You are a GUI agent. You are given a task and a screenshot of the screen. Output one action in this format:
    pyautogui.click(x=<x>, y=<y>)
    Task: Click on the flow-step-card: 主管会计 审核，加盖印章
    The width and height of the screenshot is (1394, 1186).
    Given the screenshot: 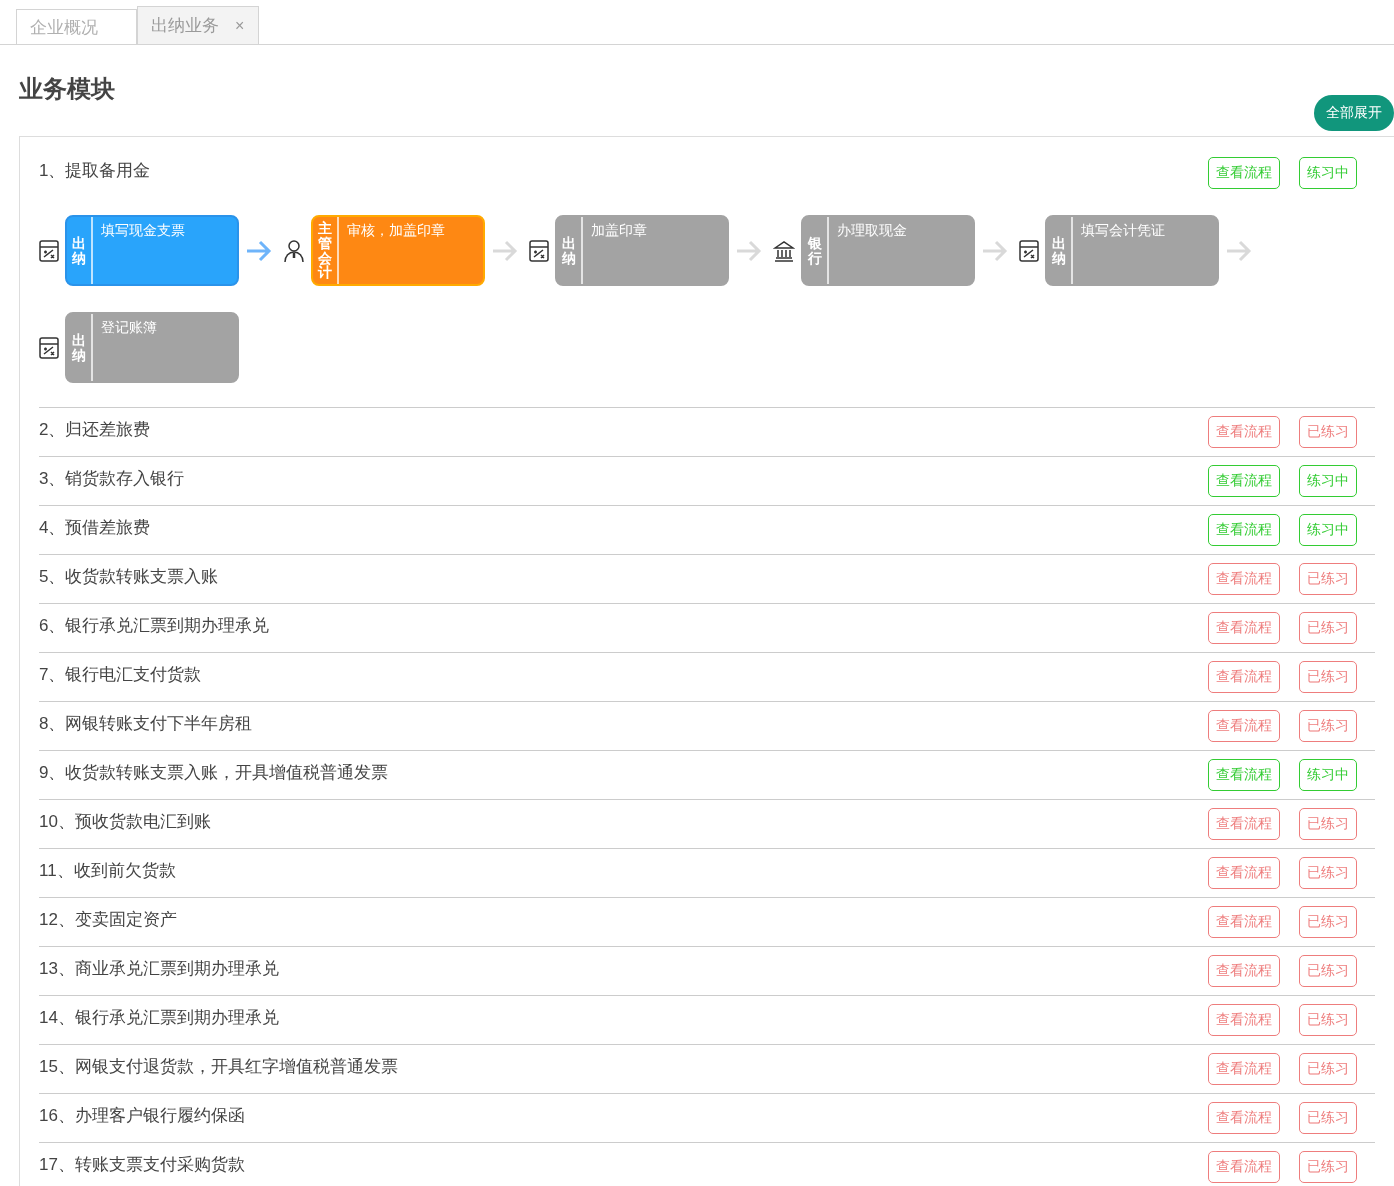 What is the action you would take?
    pyautogui.click(x=398, y=250)
    